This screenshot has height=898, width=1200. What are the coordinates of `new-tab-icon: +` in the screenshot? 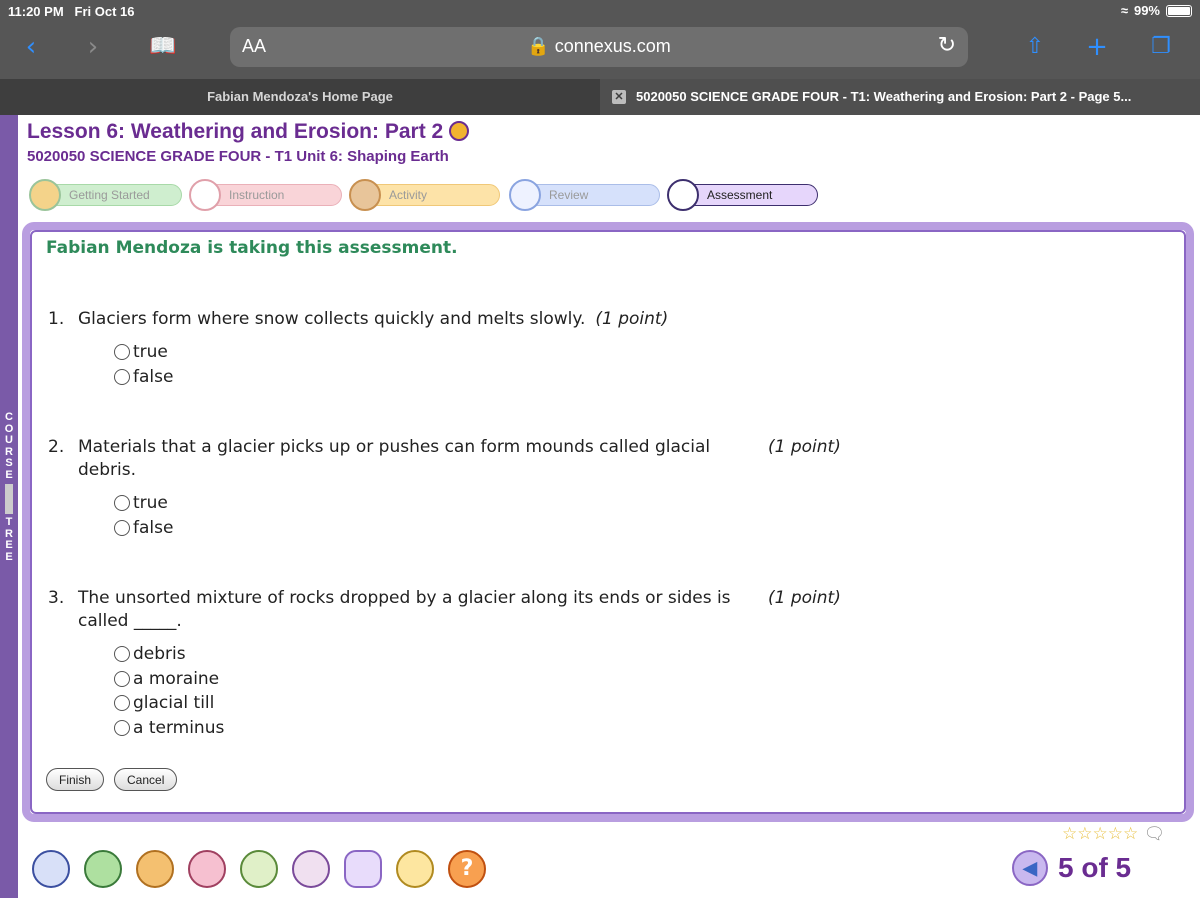 It's located at (1097, 47).